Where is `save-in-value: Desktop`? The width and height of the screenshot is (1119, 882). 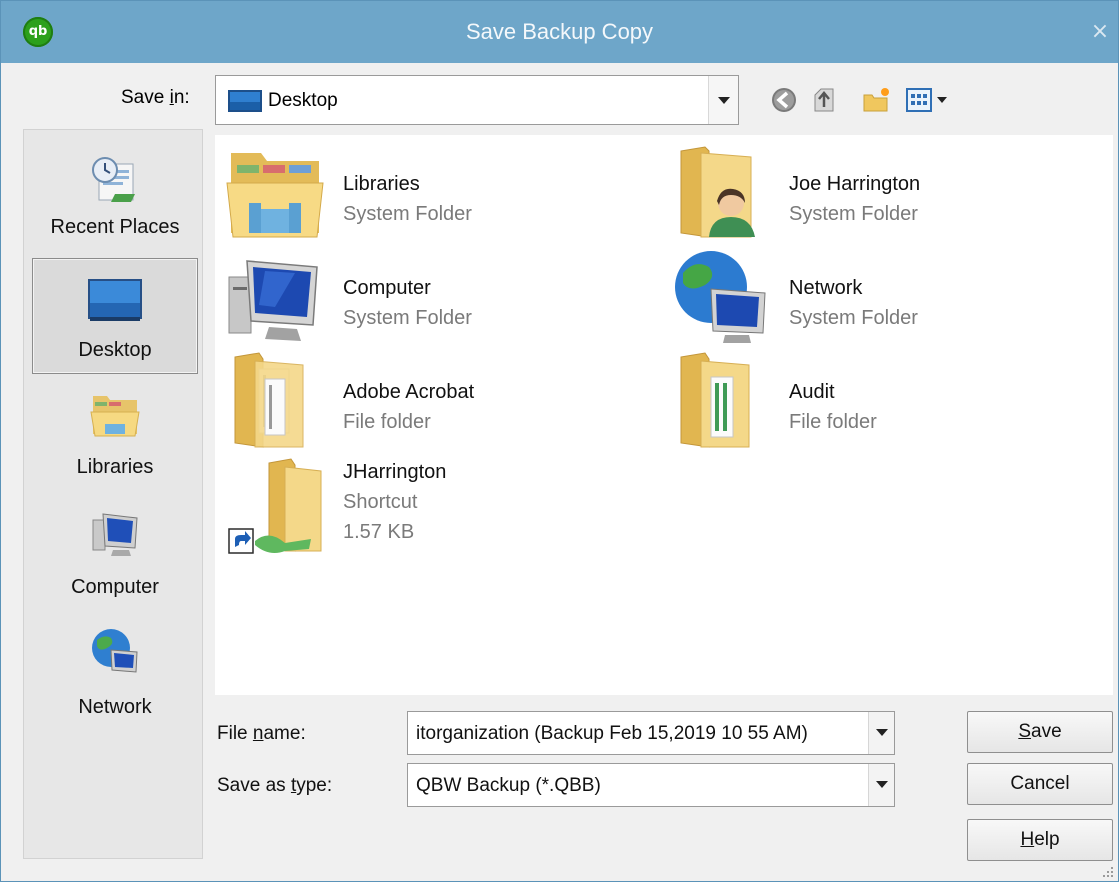
save-in-value: Desktop is located at coordinates (303, 100).